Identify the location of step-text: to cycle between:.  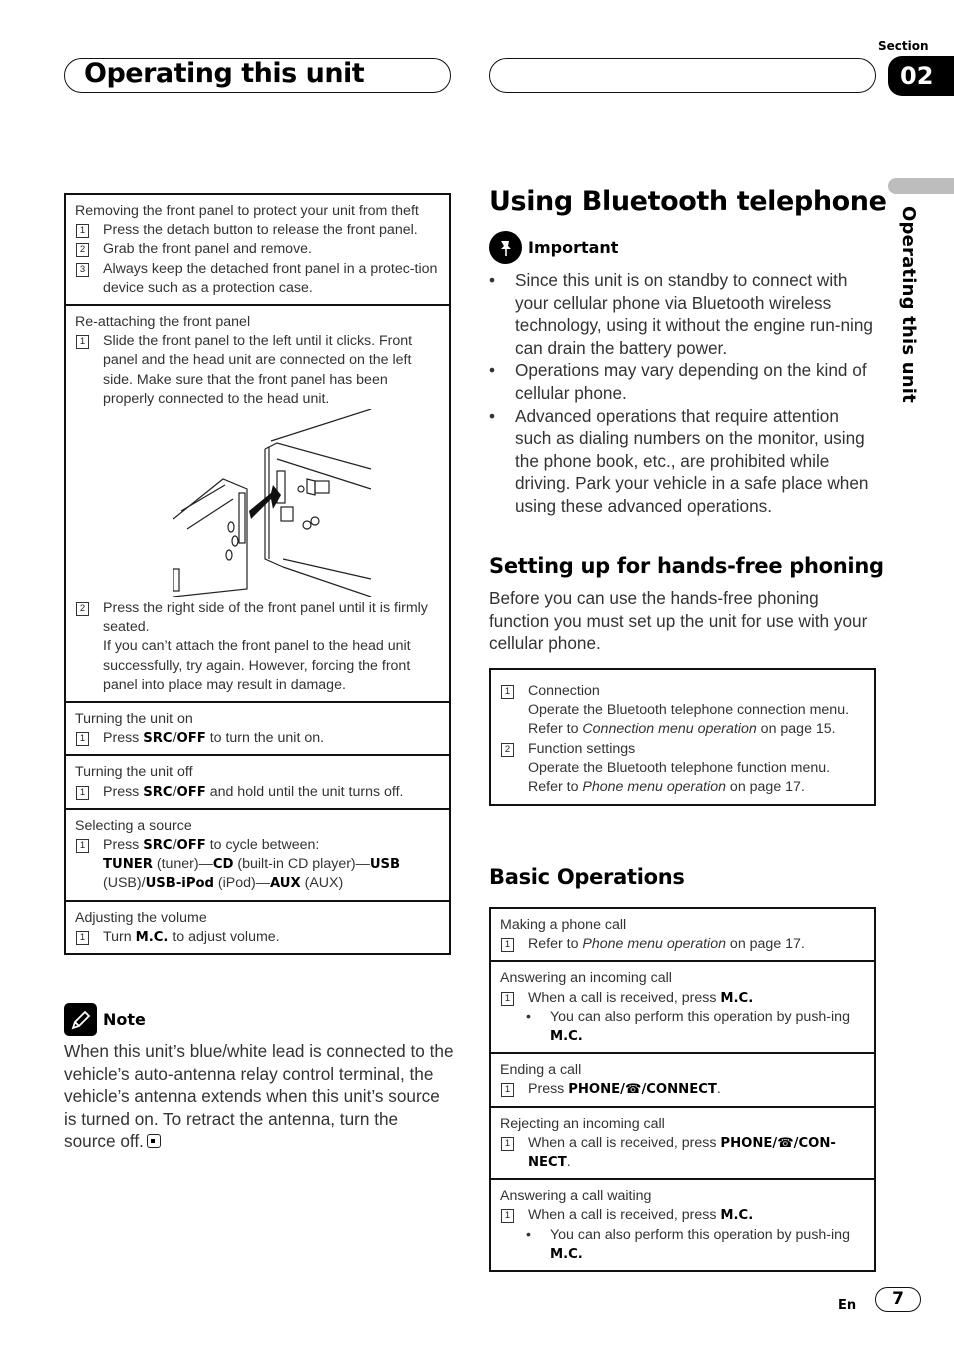
(262, 845).